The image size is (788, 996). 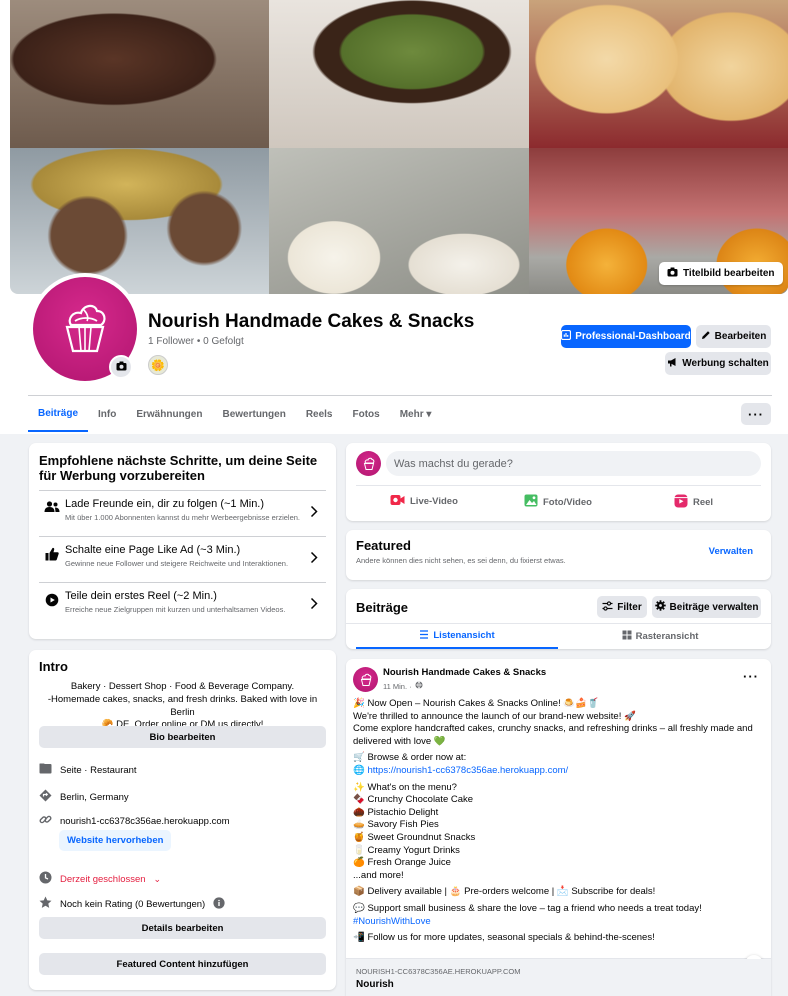 I want to click on edit-details-button: Details bearbeiten, so click(x=182, y=928).